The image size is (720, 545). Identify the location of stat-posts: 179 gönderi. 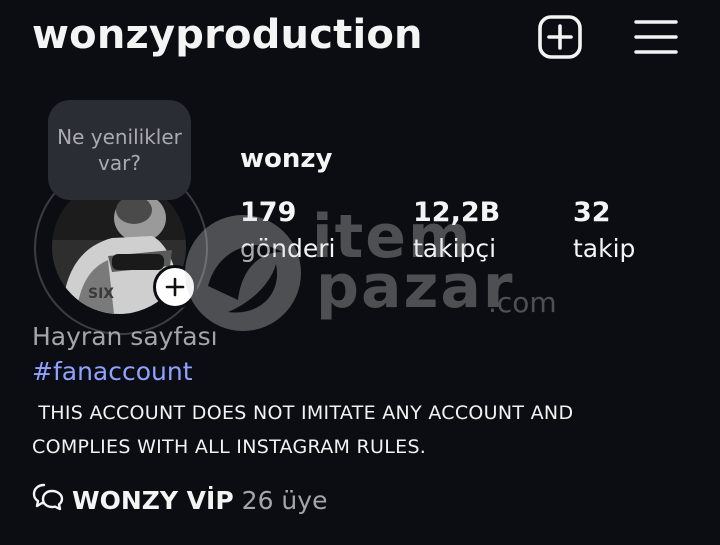
(287, 231).